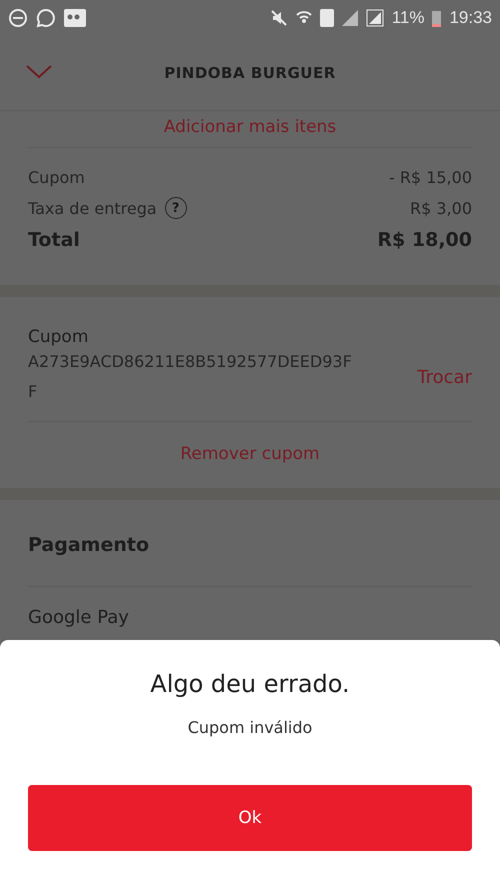  What do you see at coordinates (250, 818) in the screenshot?
I see `ok-button: Ok` at bounding box center [250, 818].